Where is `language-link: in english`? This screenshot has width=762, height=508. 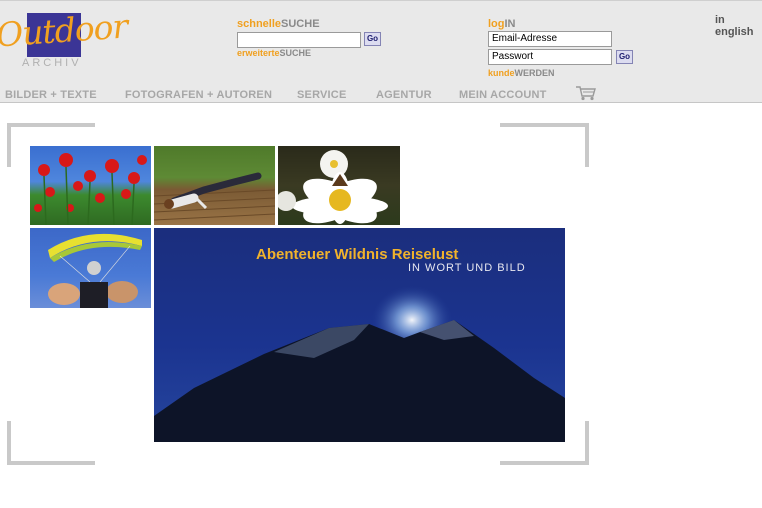
language-link: in english is located at coordinates (738, 26).